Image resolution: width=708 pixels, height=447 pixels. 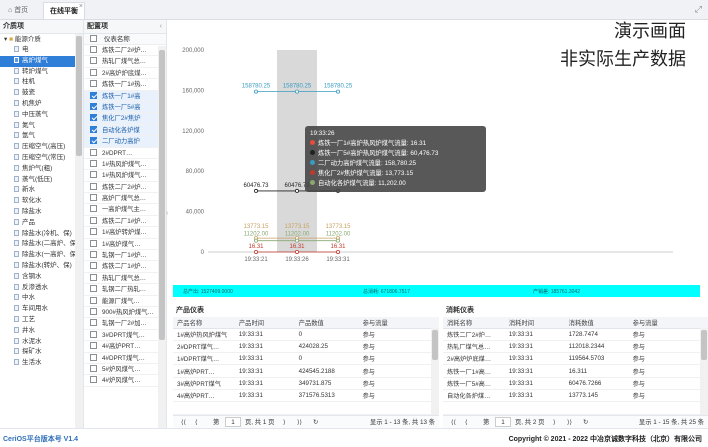 What do you see at coordinates (41, 277) in the screenshot?
I see `tree-item: 含钢水` at bounding box center [41, 277].